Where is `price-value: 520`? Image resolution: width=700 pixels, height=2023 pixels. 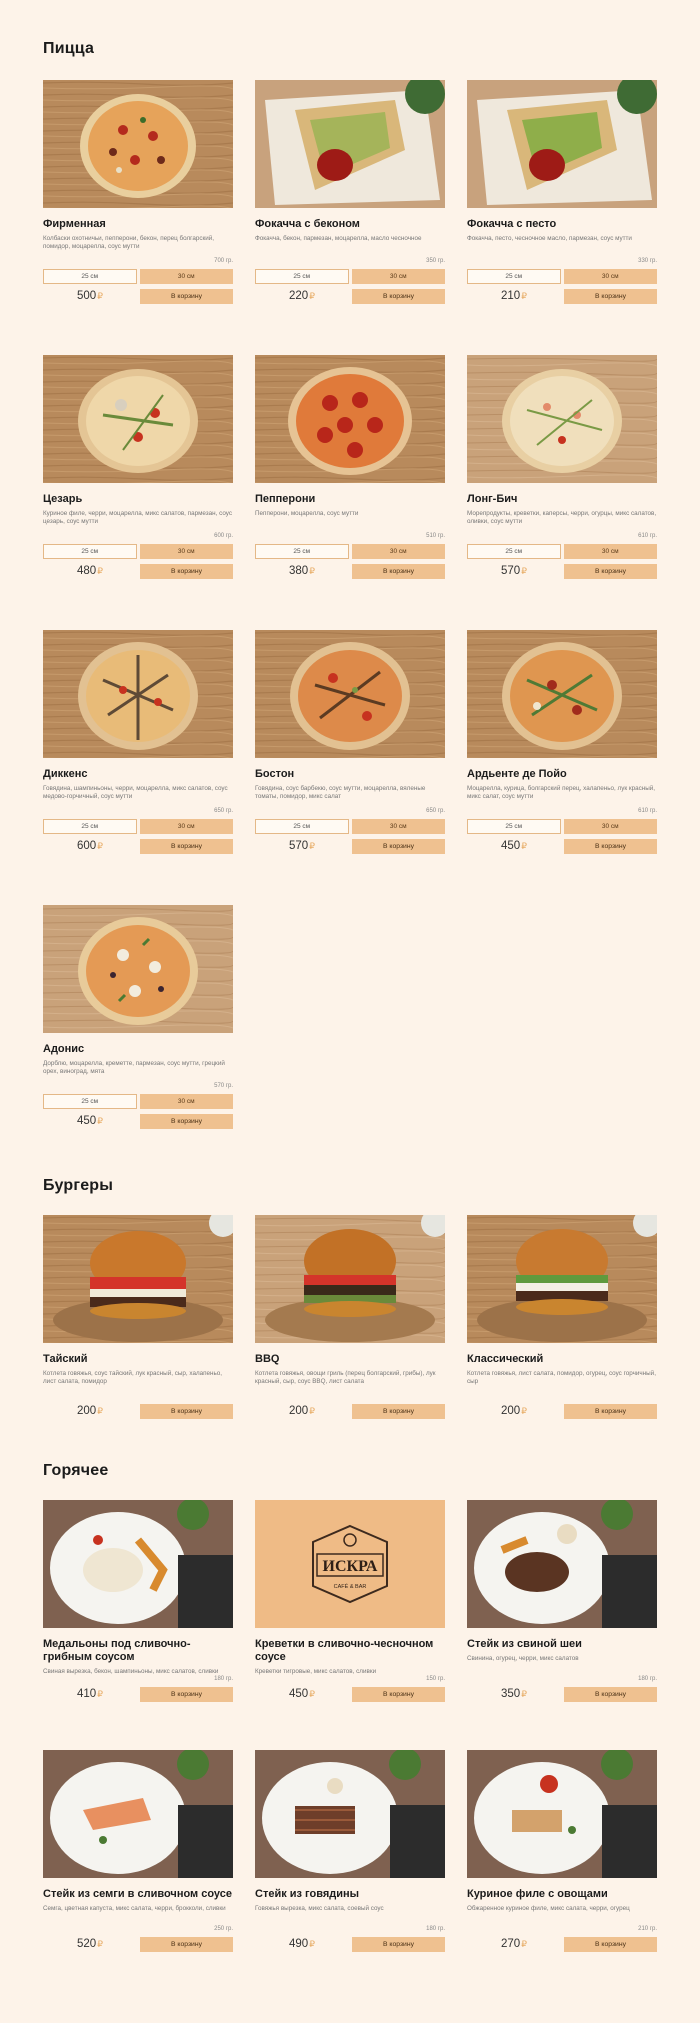
price-value: 520 is located at coordinates (87, 1944).